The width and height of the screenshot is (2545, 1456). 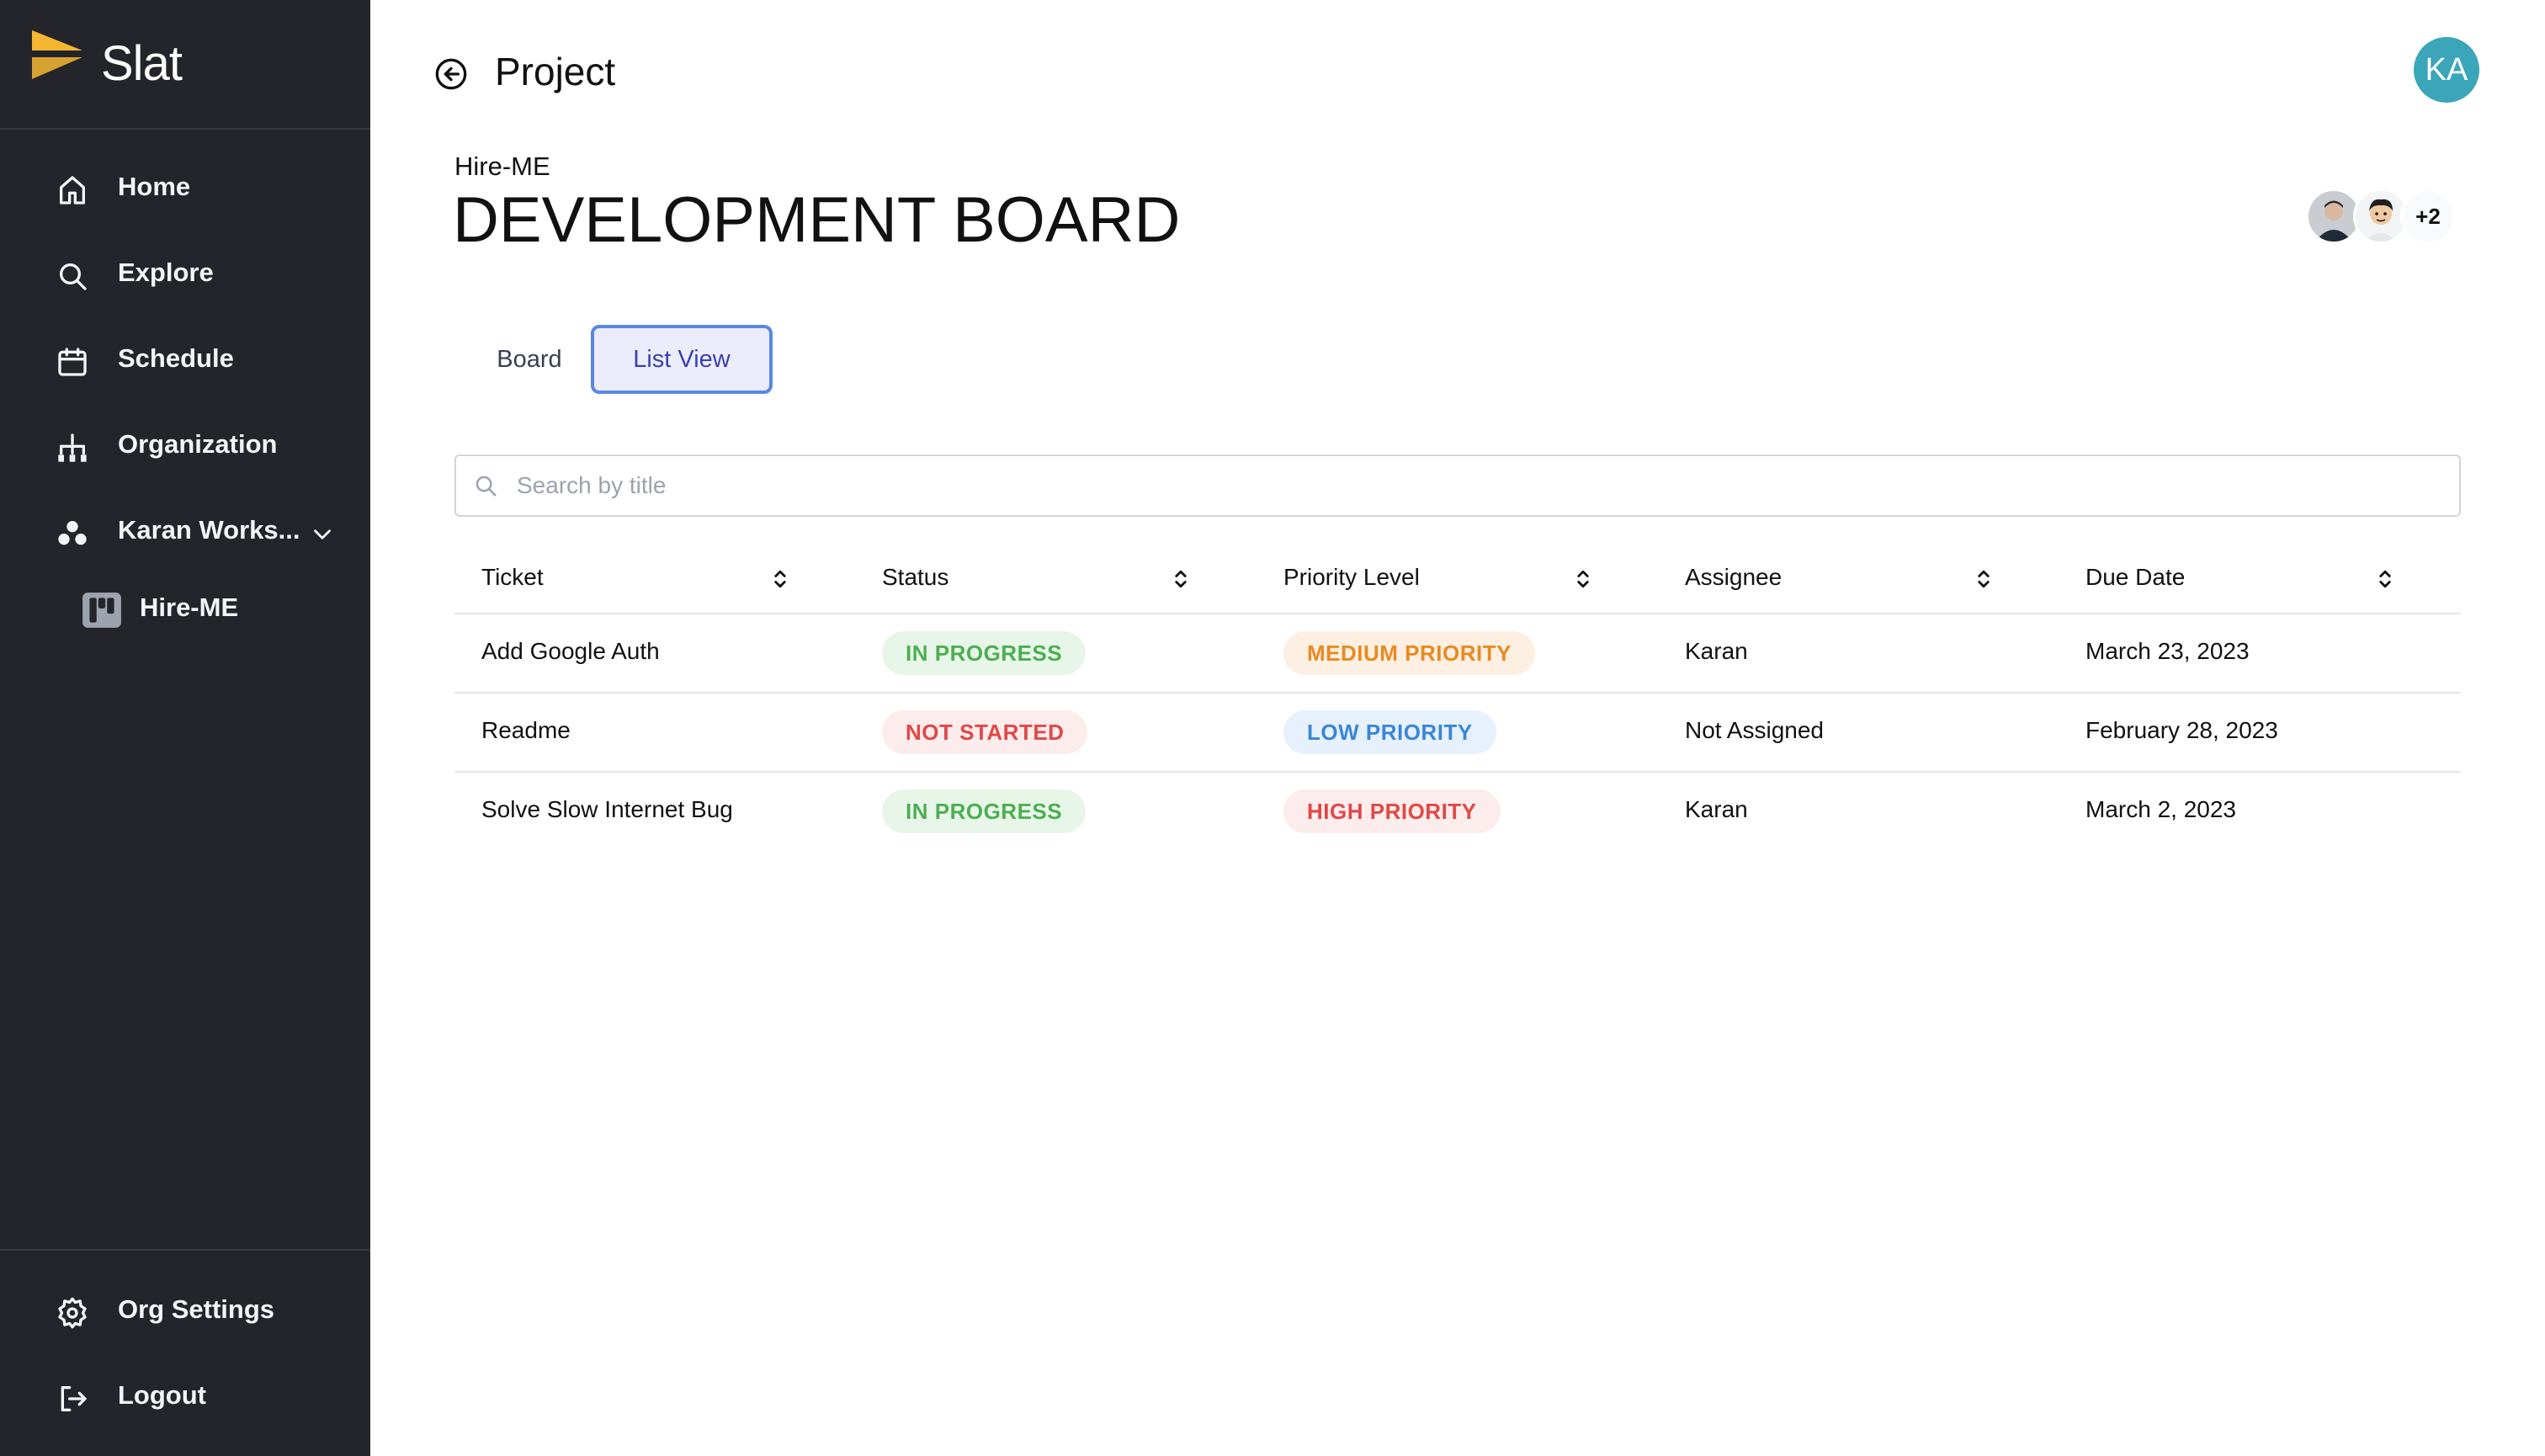 I want to click on sidebar-bottom: Org Settings Logout, so click(x=185, y=1352).